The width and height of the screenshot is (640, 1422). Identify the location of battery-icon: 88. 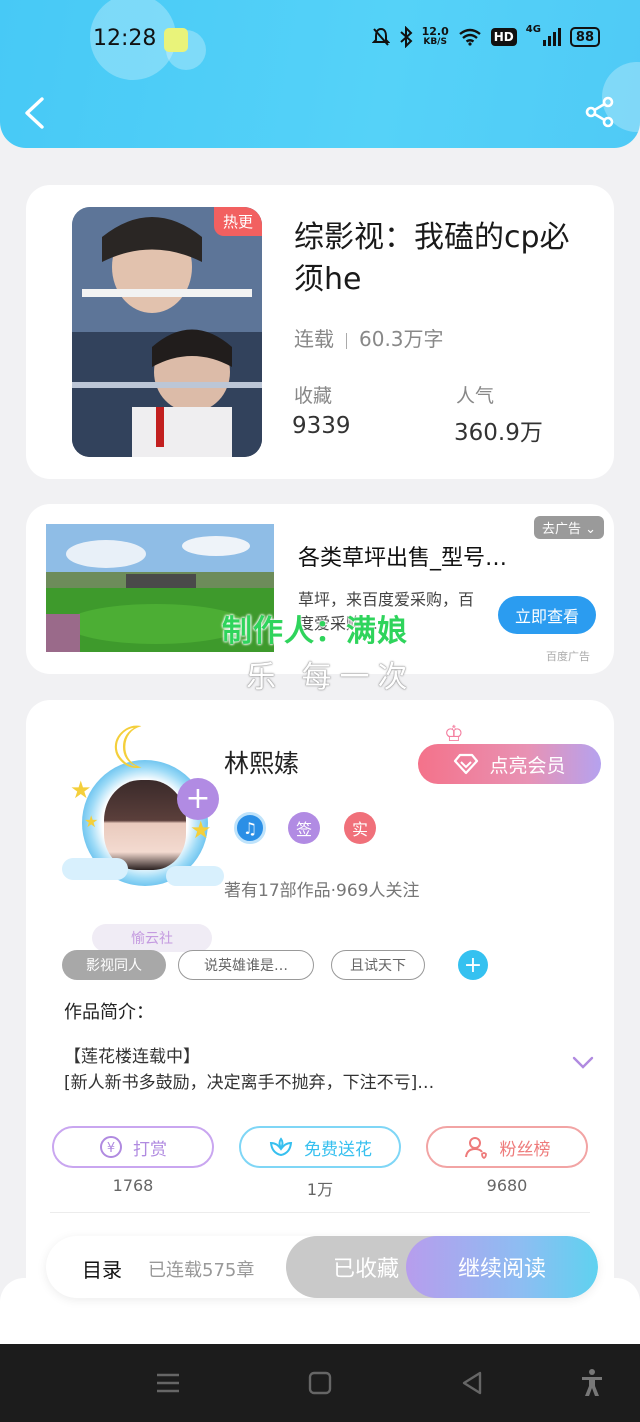
(584, 37).